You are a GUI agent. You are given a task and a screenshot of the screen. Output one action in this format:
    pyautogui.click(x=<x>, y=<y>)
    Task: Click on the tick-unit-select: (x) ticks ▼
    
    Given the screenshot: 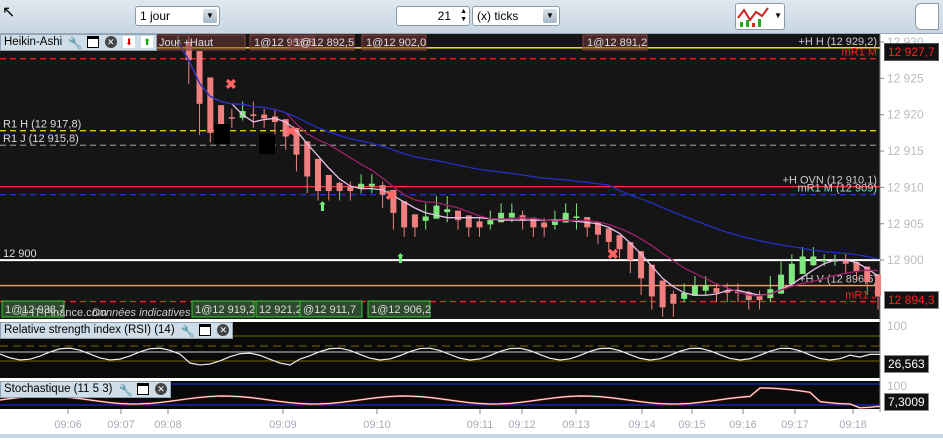 What is the action you would take?
    pyautogui.click(x=516, y=16)
    